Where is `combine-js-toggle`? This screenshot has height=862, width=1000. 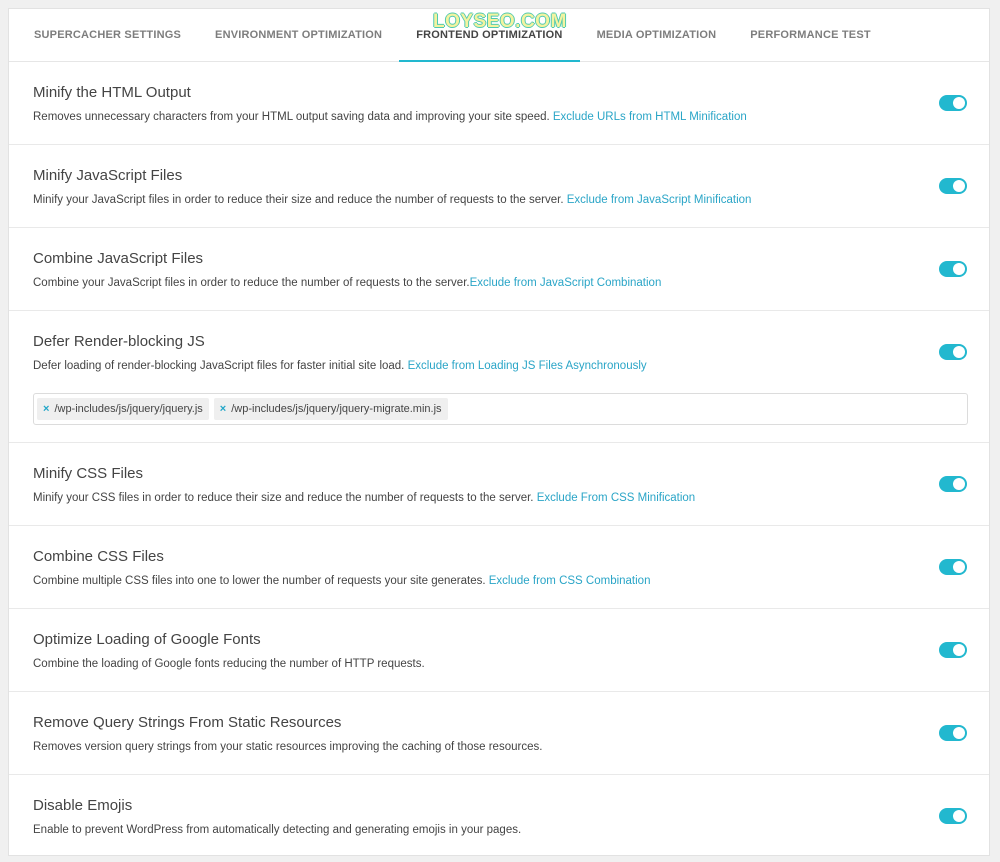
combine-js-toggle is located at coordinates (953, 269).